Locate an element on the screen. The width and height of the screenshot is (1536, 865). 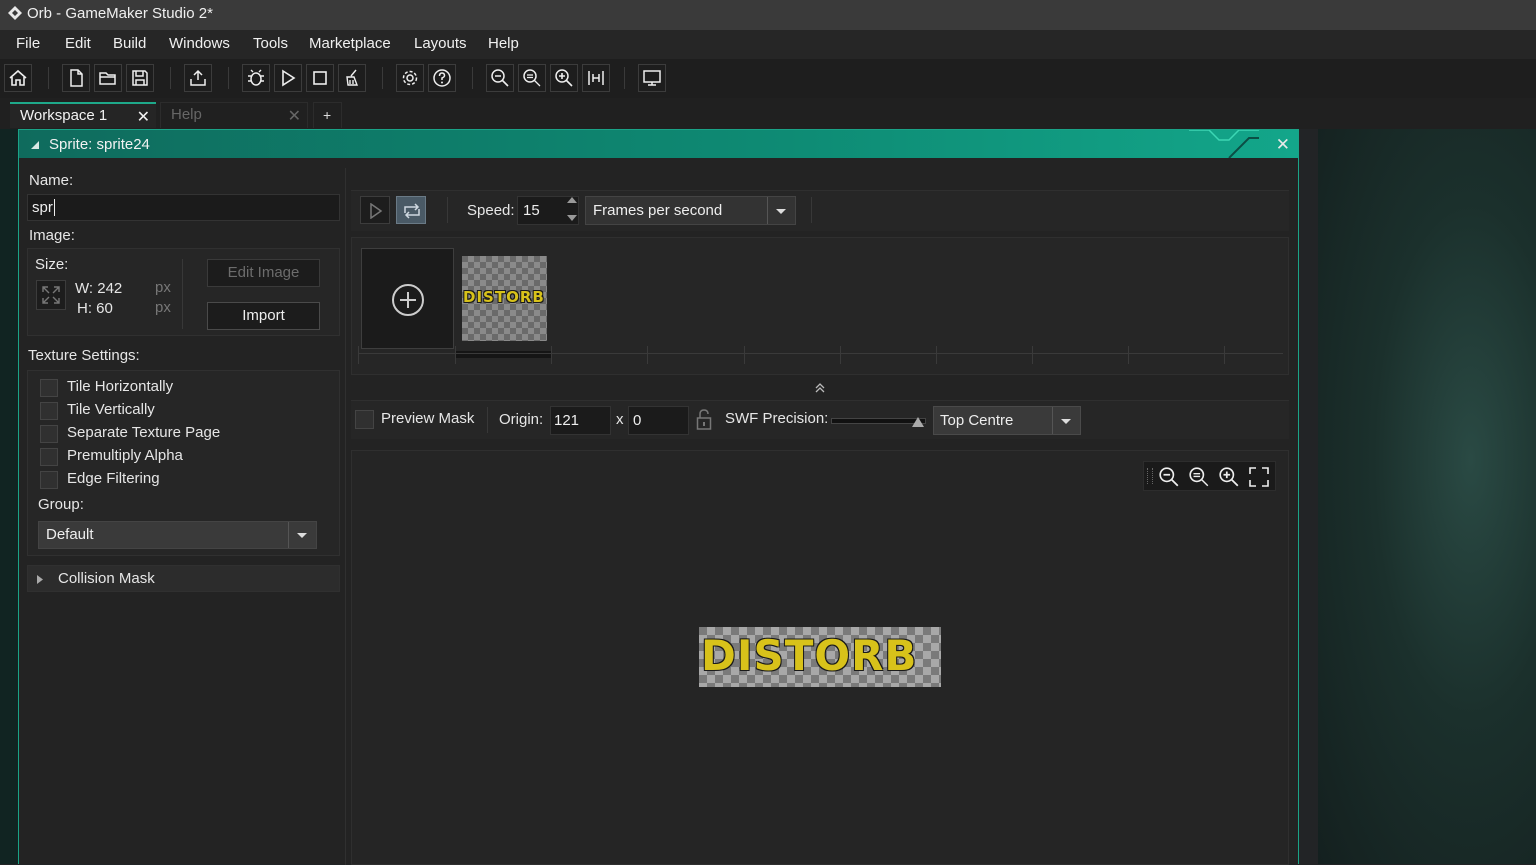
edit-image-button: Edit Image is located at coordinates (263, 273).